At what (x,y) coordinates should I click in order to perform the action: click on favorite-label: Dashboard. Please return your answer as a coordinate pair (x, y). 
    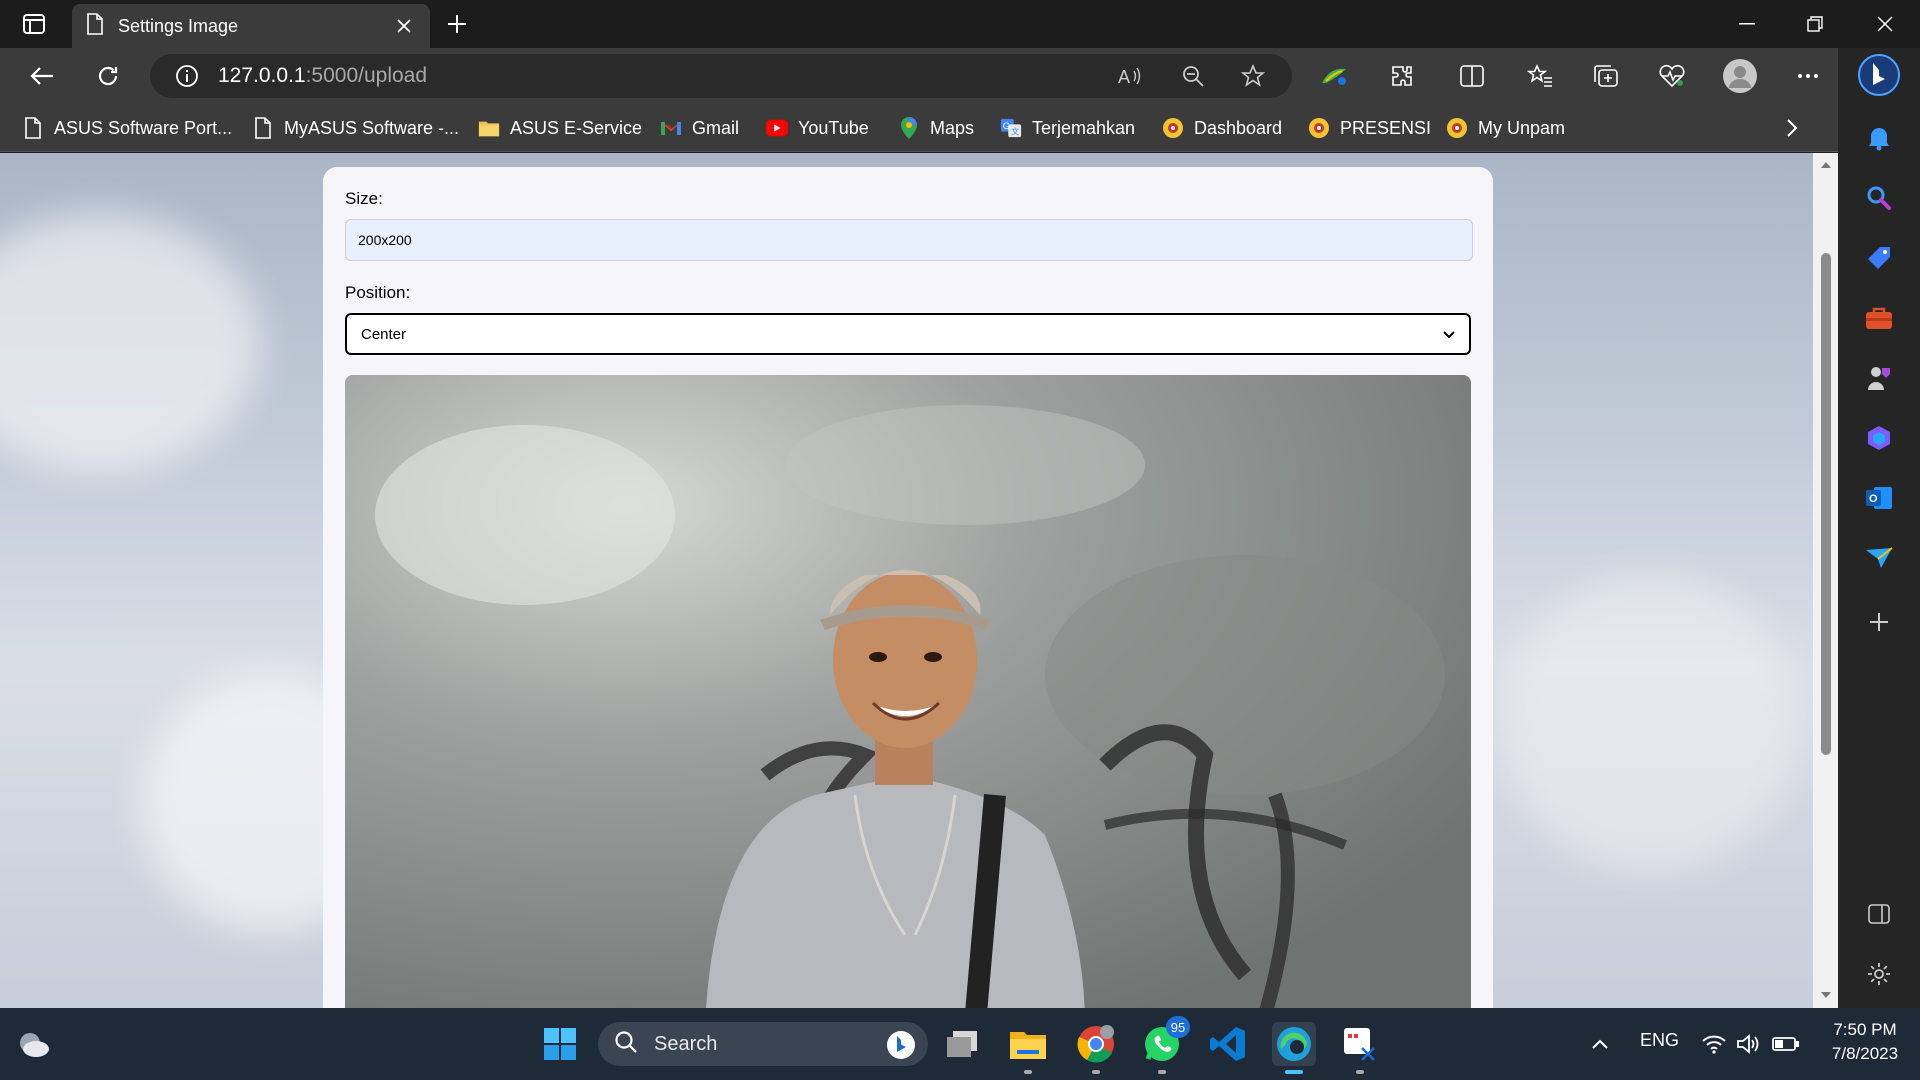
    Looking at the image, I should click on (1238, 127).